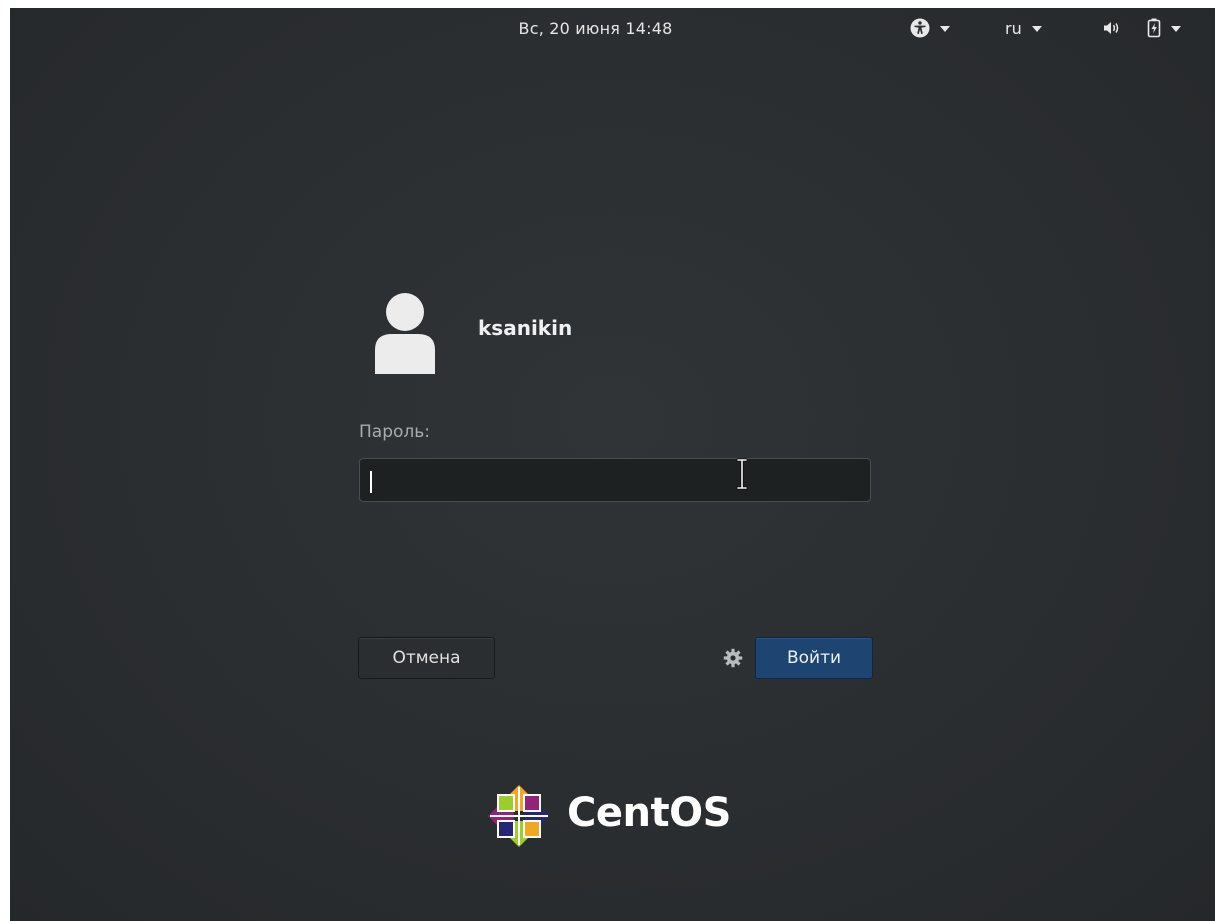 The height and width of the screenshot is (921, 1215). I want to click on password-input, so click(615, 480).